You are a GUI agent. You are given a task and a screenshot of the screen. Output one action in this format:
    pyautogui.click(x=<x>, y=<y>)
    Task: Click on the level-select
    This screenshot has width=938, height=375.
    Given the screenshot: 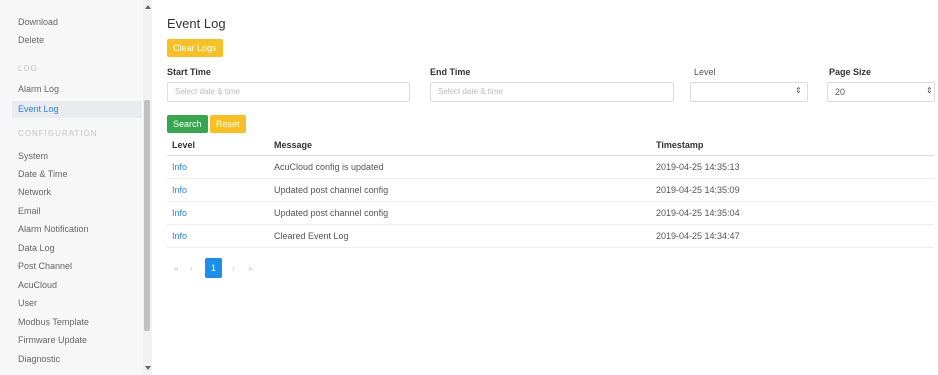 What is the action you would take?
    pyautogui.click(x=749, y=92)
    